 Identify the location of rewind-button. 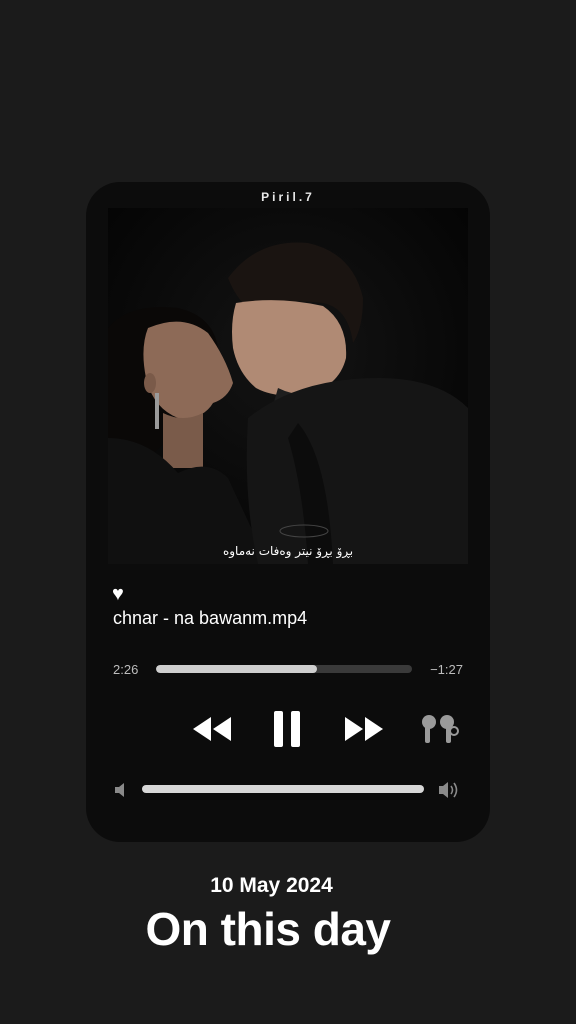
(212, 731).